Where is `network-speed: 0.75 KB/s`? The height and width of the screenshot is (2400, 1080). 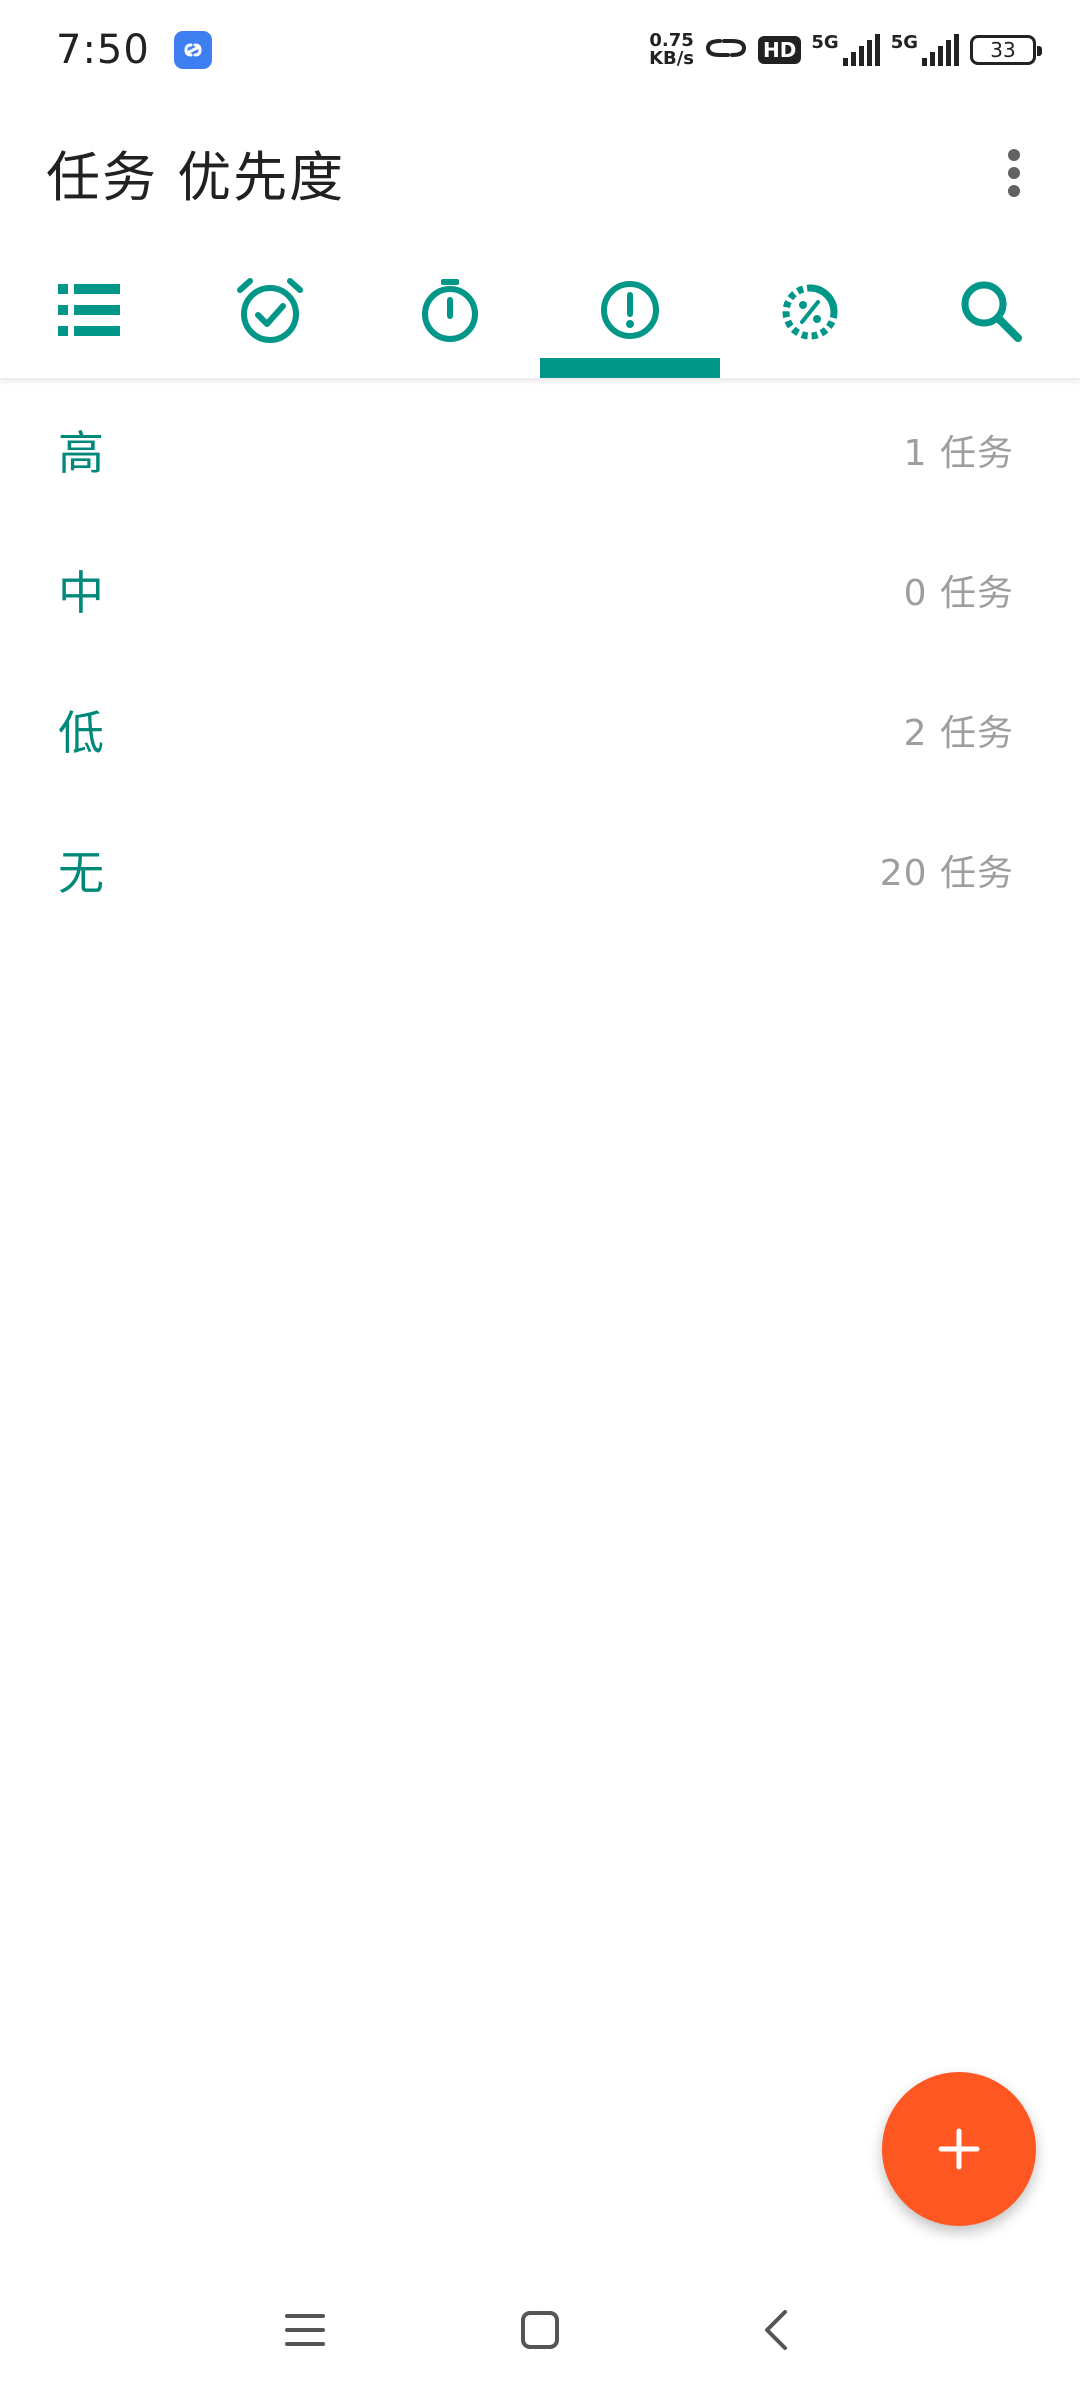
network-speed: 0.75 KB/s is located at coordinates (671, 50).